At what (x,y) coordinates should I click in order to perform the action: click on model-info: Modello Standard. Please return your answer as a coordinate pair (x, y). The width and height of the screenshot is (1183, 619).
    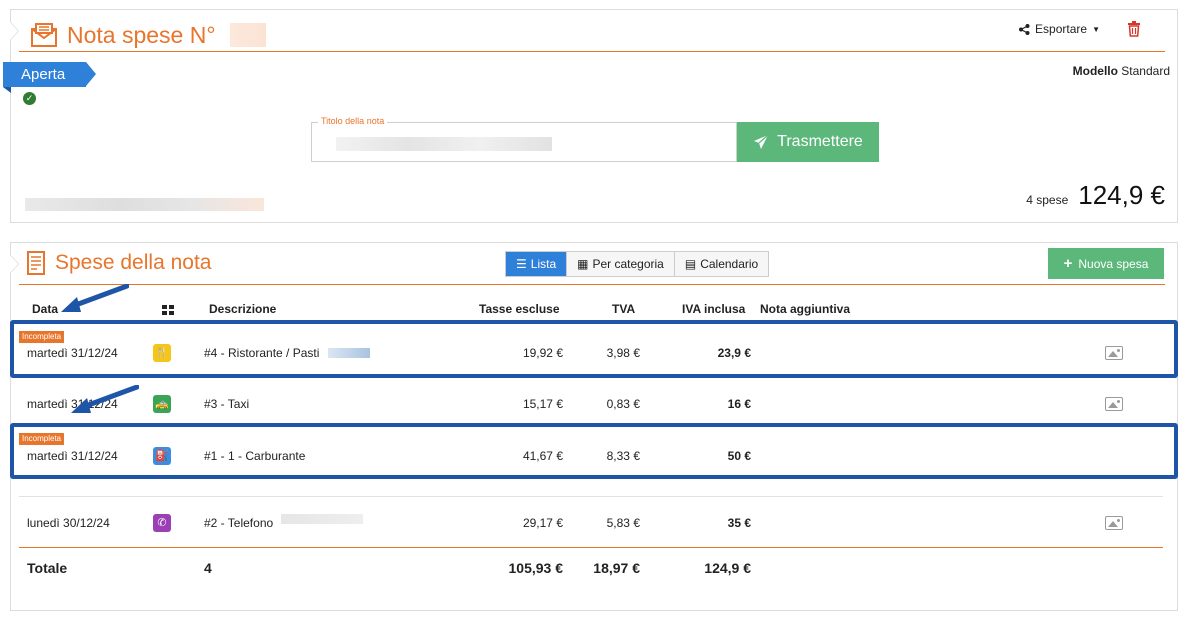
    Looking at the image, I should click on (1121, 71).